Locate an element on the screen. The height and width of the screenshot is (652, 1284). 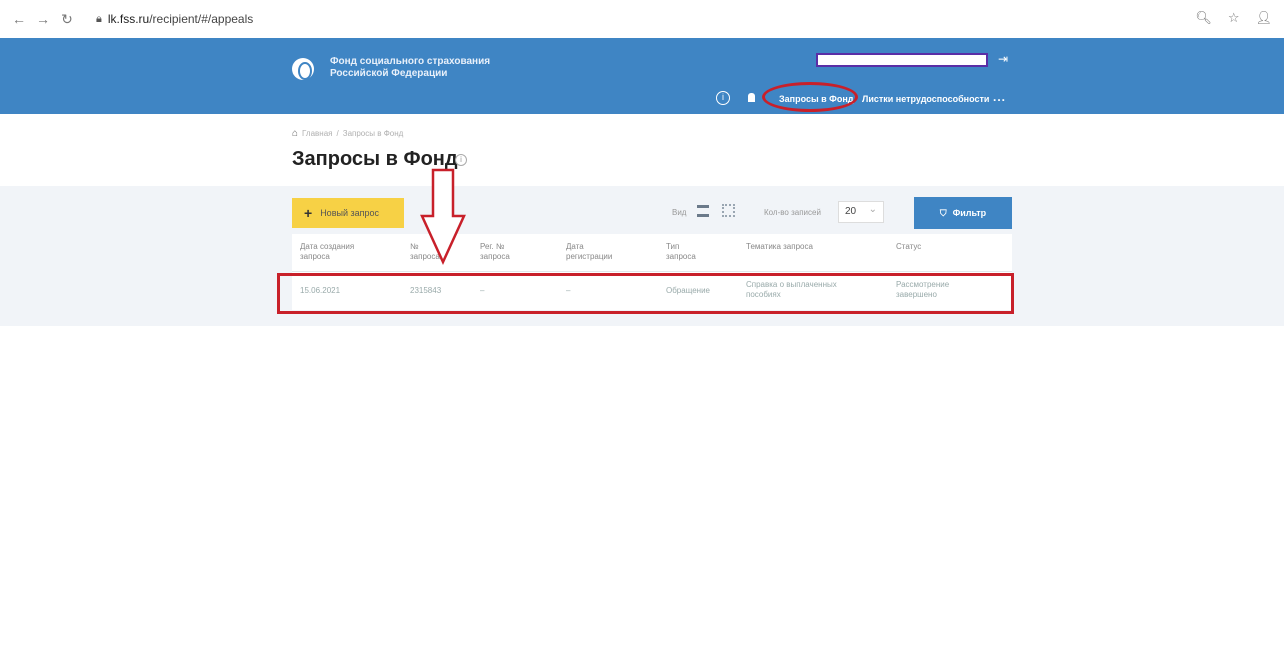
breadcrumb-current: Запросы в Фонд is located at coordinates (373, 133).